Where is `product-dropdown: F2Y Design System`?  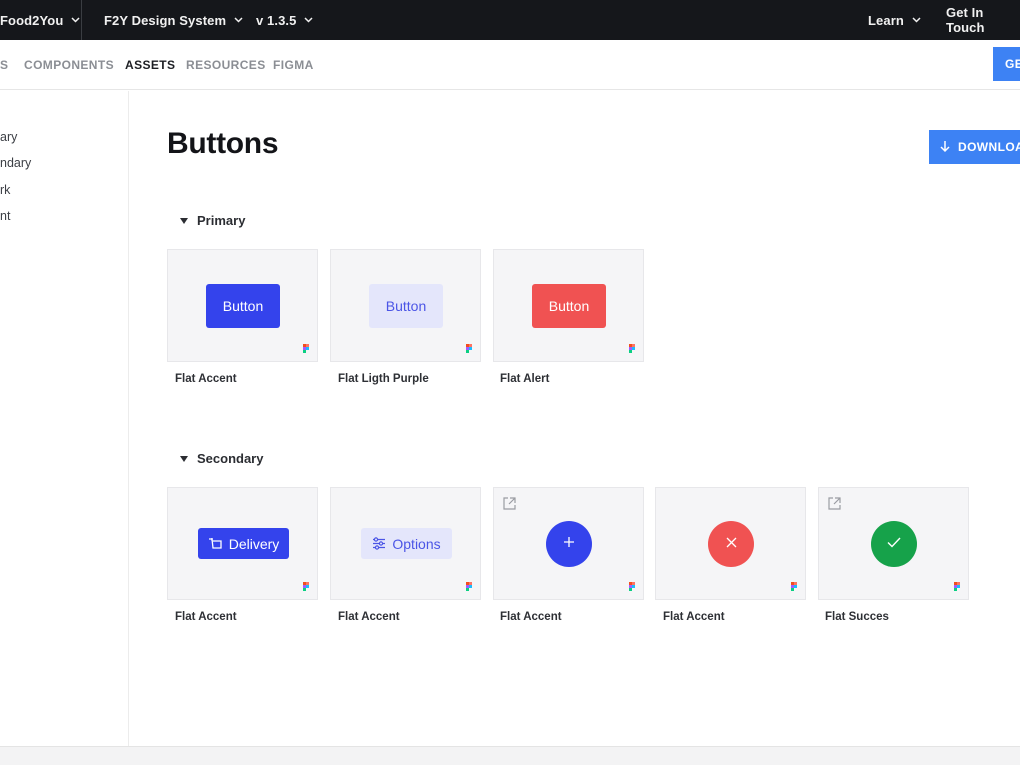
product-dropdown: F2Y Design System is located at coordinates (173, 20).